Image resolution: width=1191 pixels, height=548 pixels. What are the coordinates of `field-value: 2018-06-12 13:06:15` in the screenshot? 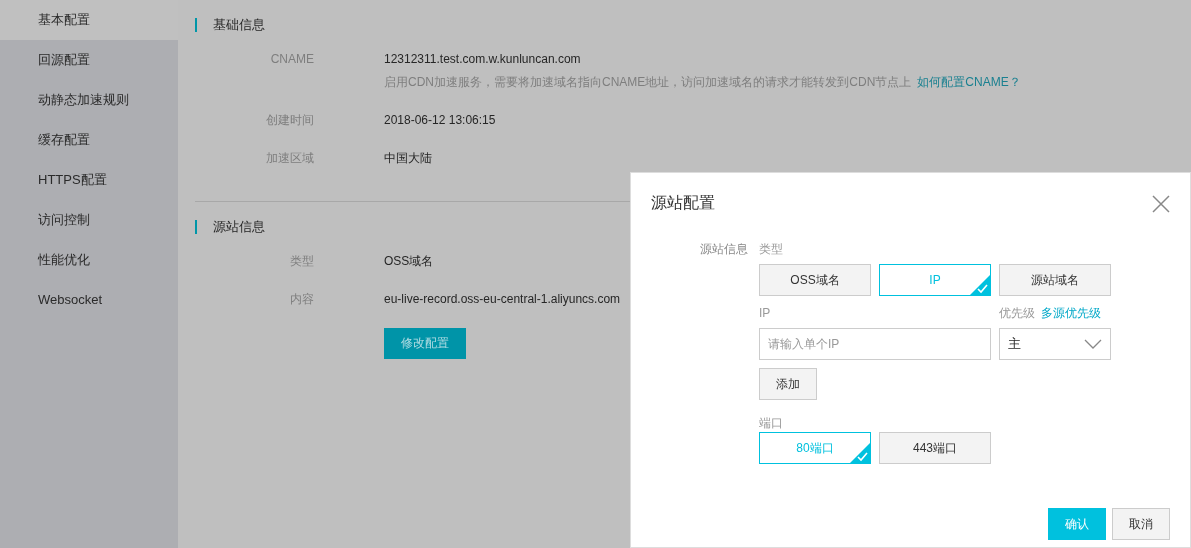 It's located at (440, 120).